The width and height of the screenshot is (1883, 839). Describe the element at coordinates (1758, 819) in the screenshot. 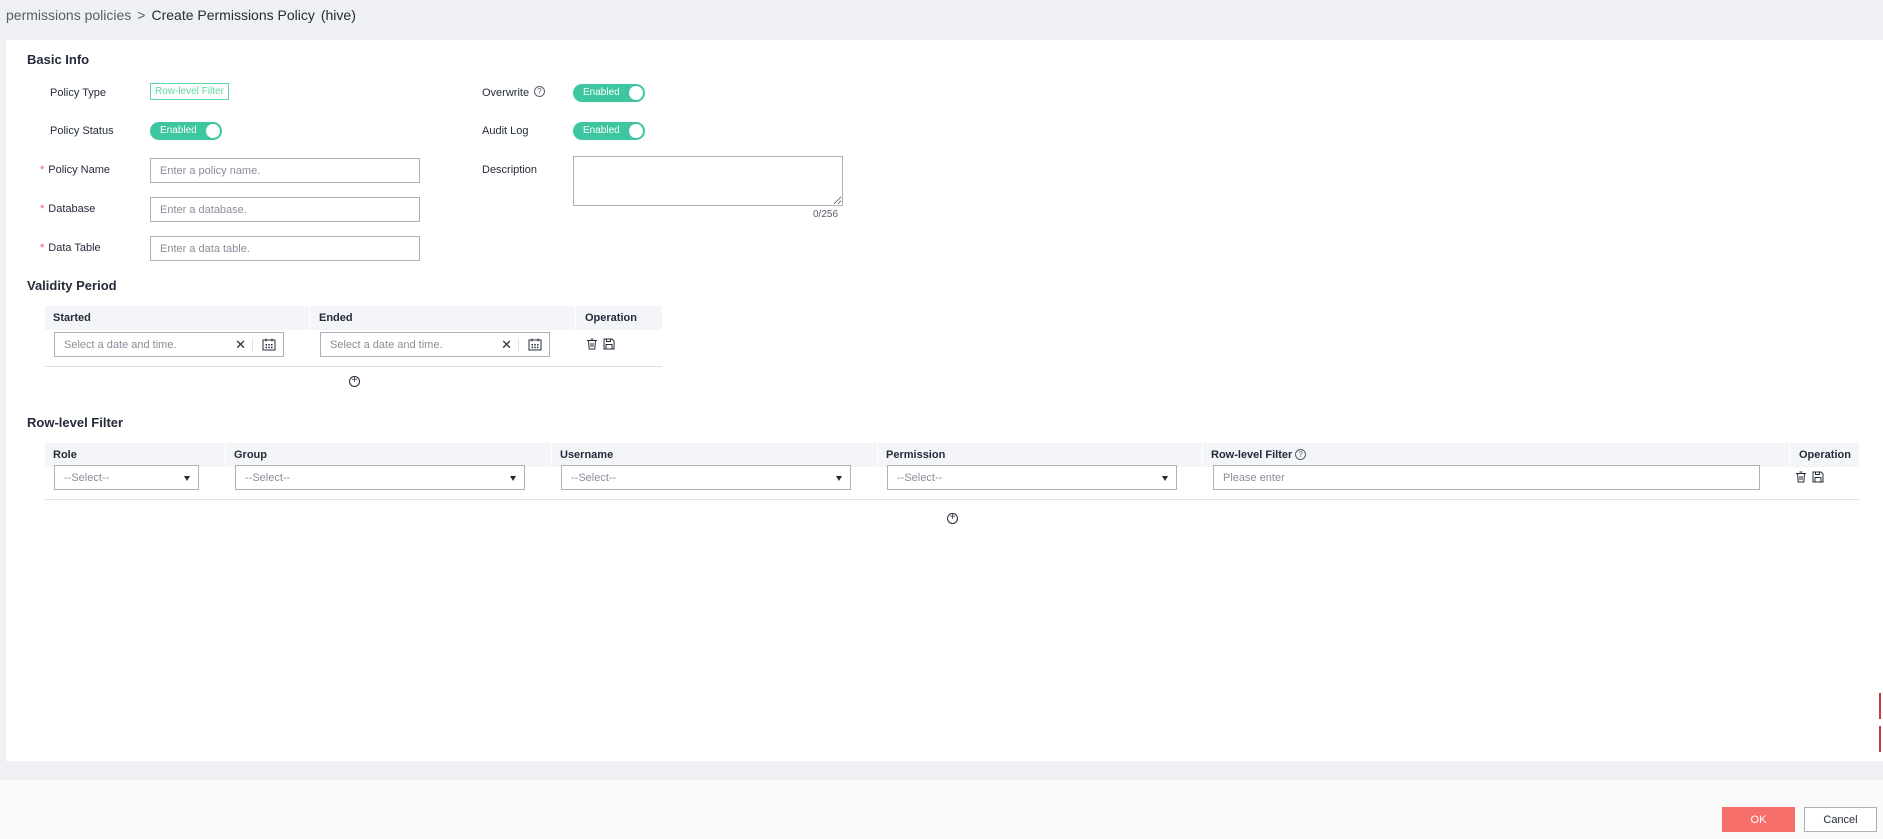

I see `ok-button: OK` at that location.